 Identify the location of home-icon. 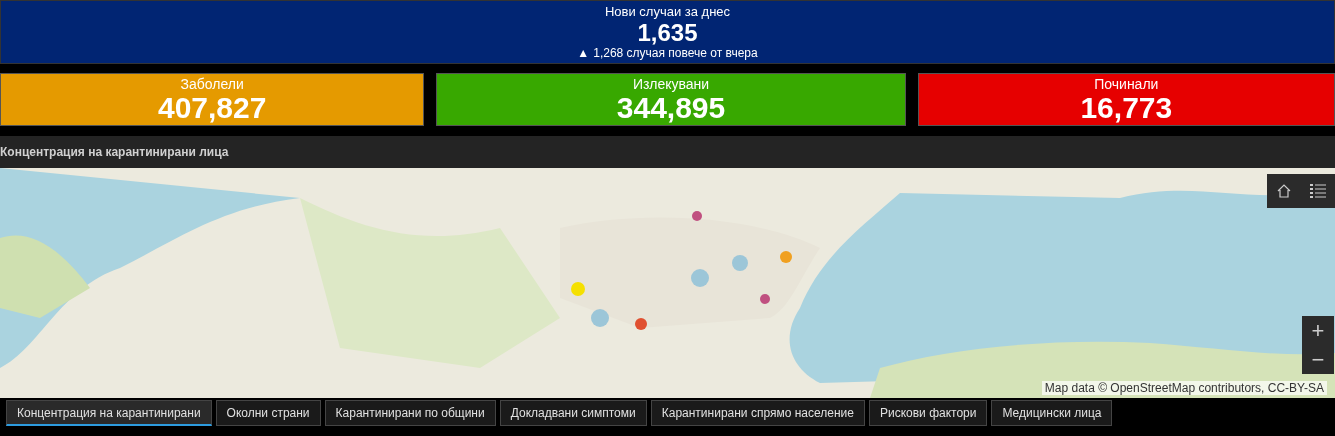
(1284, 191).